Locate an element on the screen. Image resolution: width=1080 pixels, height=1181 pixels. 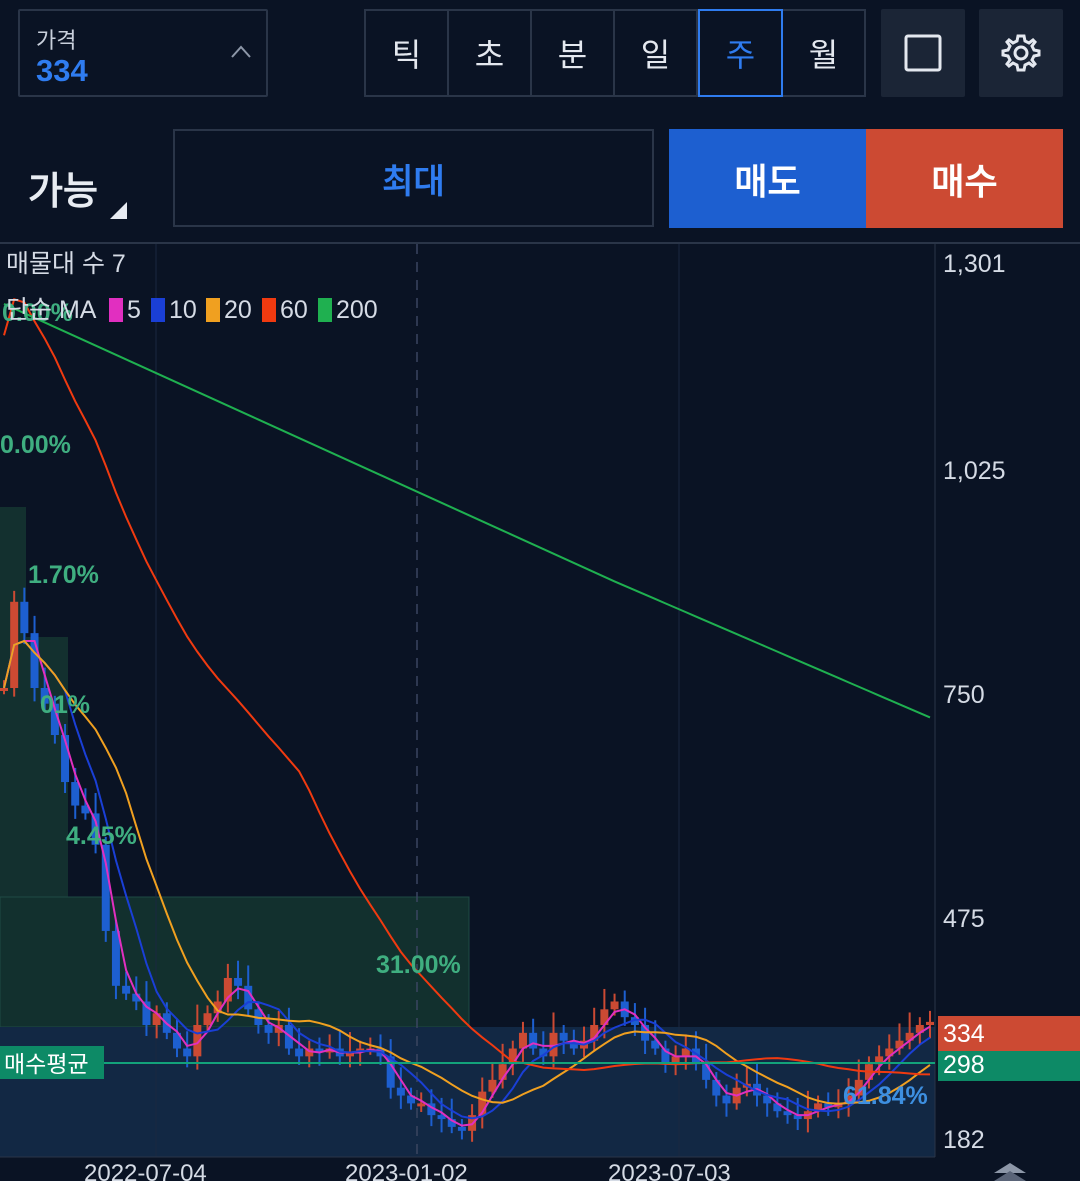
chevron-up-icon is located at coordinates (241, 51).